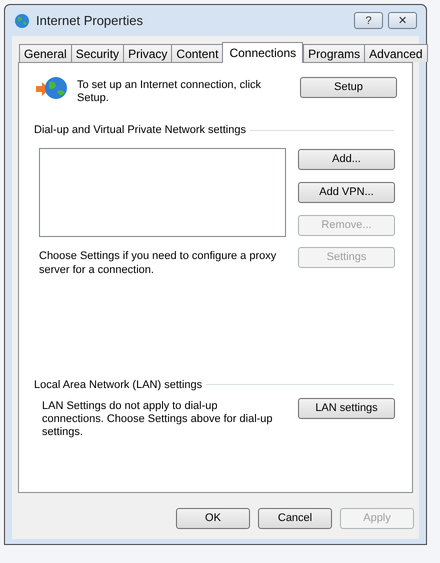  What do you see at coordinates (368, 20) in the screenshot?
I see `help-button: ?` at bounding box center [368, 20].